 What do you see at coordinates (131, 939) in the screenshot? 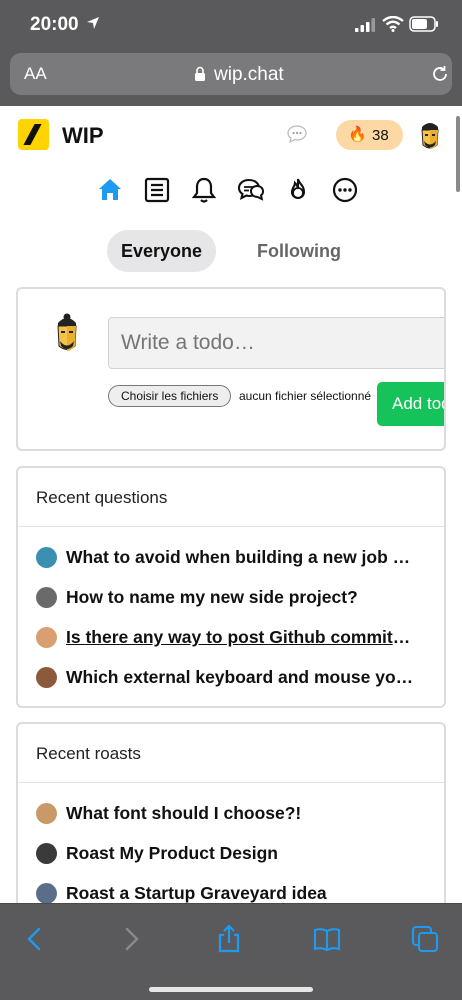
I see `forward-icon` at bounding box center [131, 939].